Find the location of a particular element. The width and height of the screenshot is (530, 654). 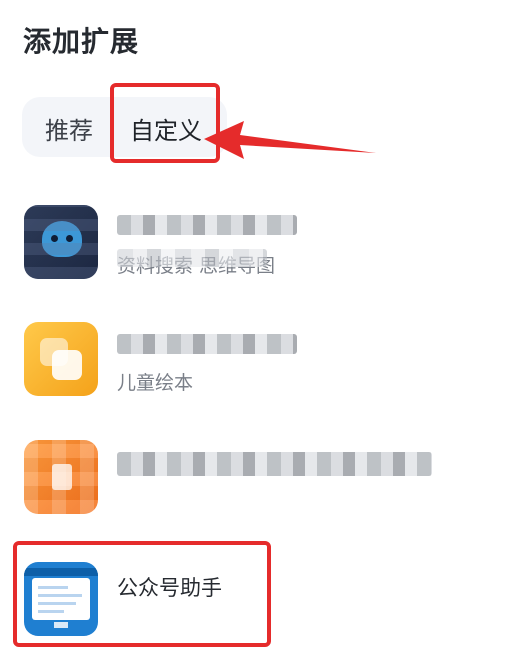

highlight-box-extension is located at coordinates (142, 594).